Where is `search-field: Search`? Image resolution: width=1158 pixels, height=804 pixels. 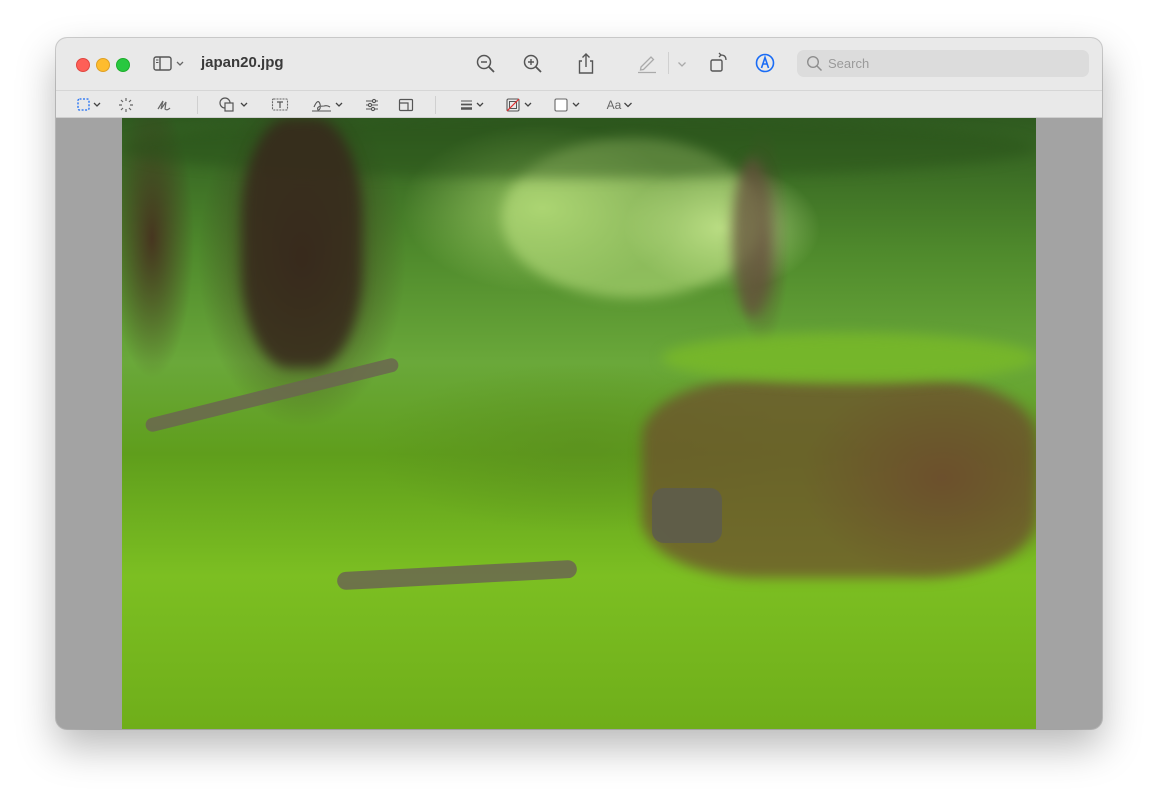 search-field: Search is located at coordinates (943, 63).